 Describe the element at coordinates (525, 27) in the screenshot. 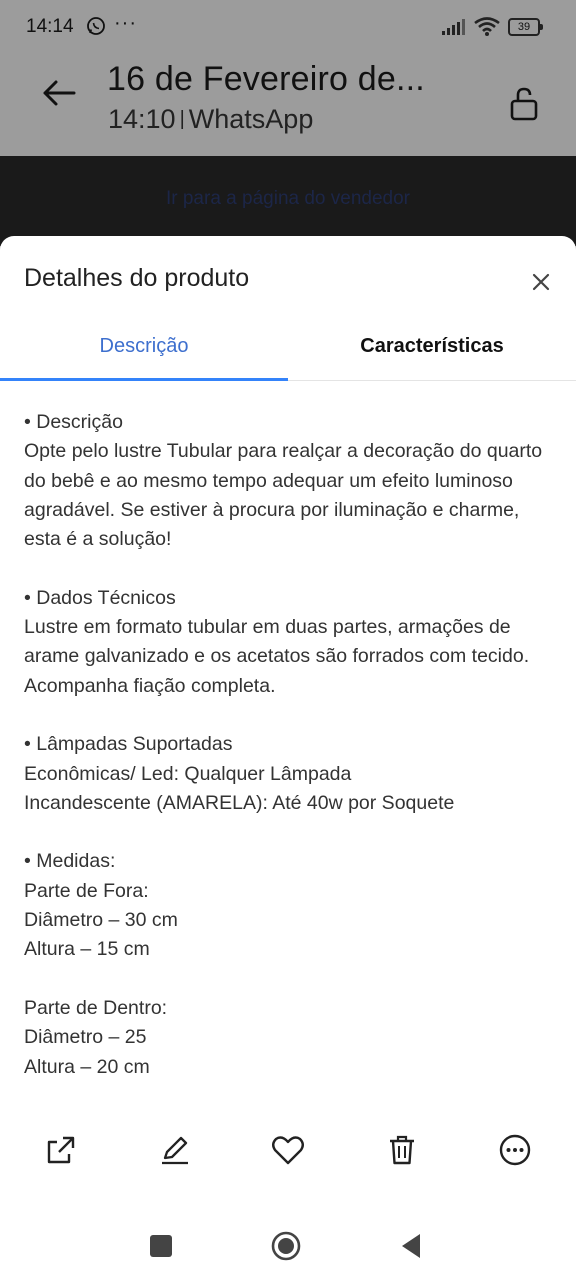

I see `battery-icon: 39` at that location.